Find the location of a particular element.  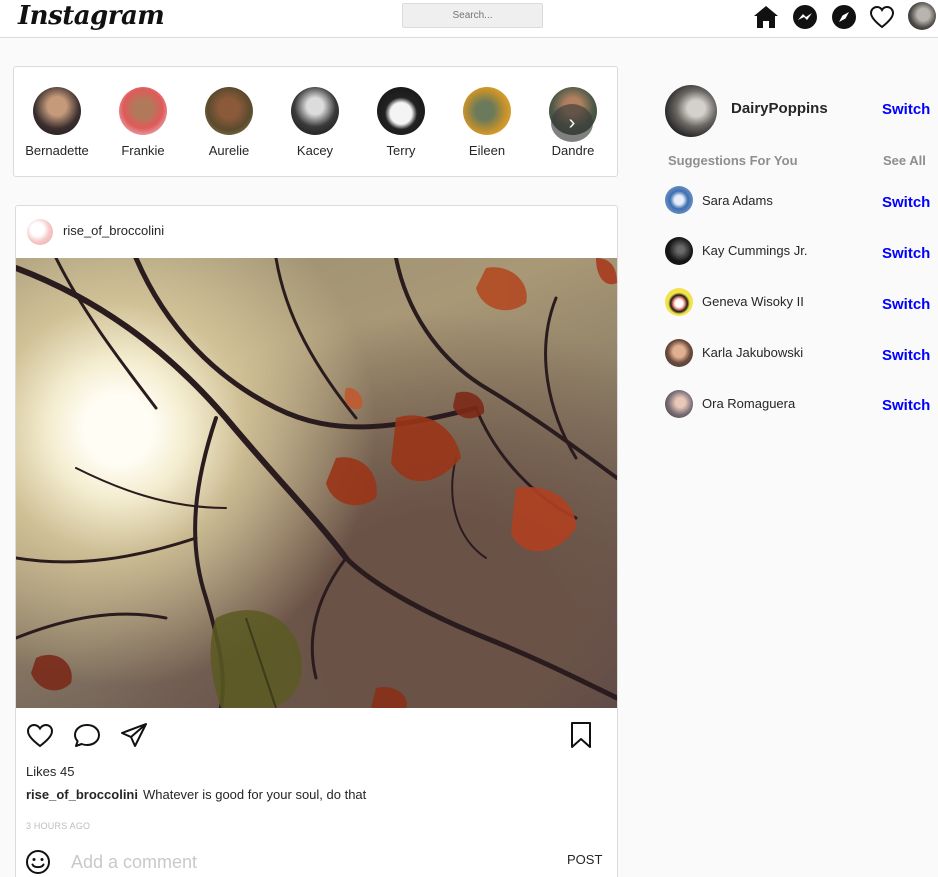

story-item: Aurelie is located at coordinates (229, 122).